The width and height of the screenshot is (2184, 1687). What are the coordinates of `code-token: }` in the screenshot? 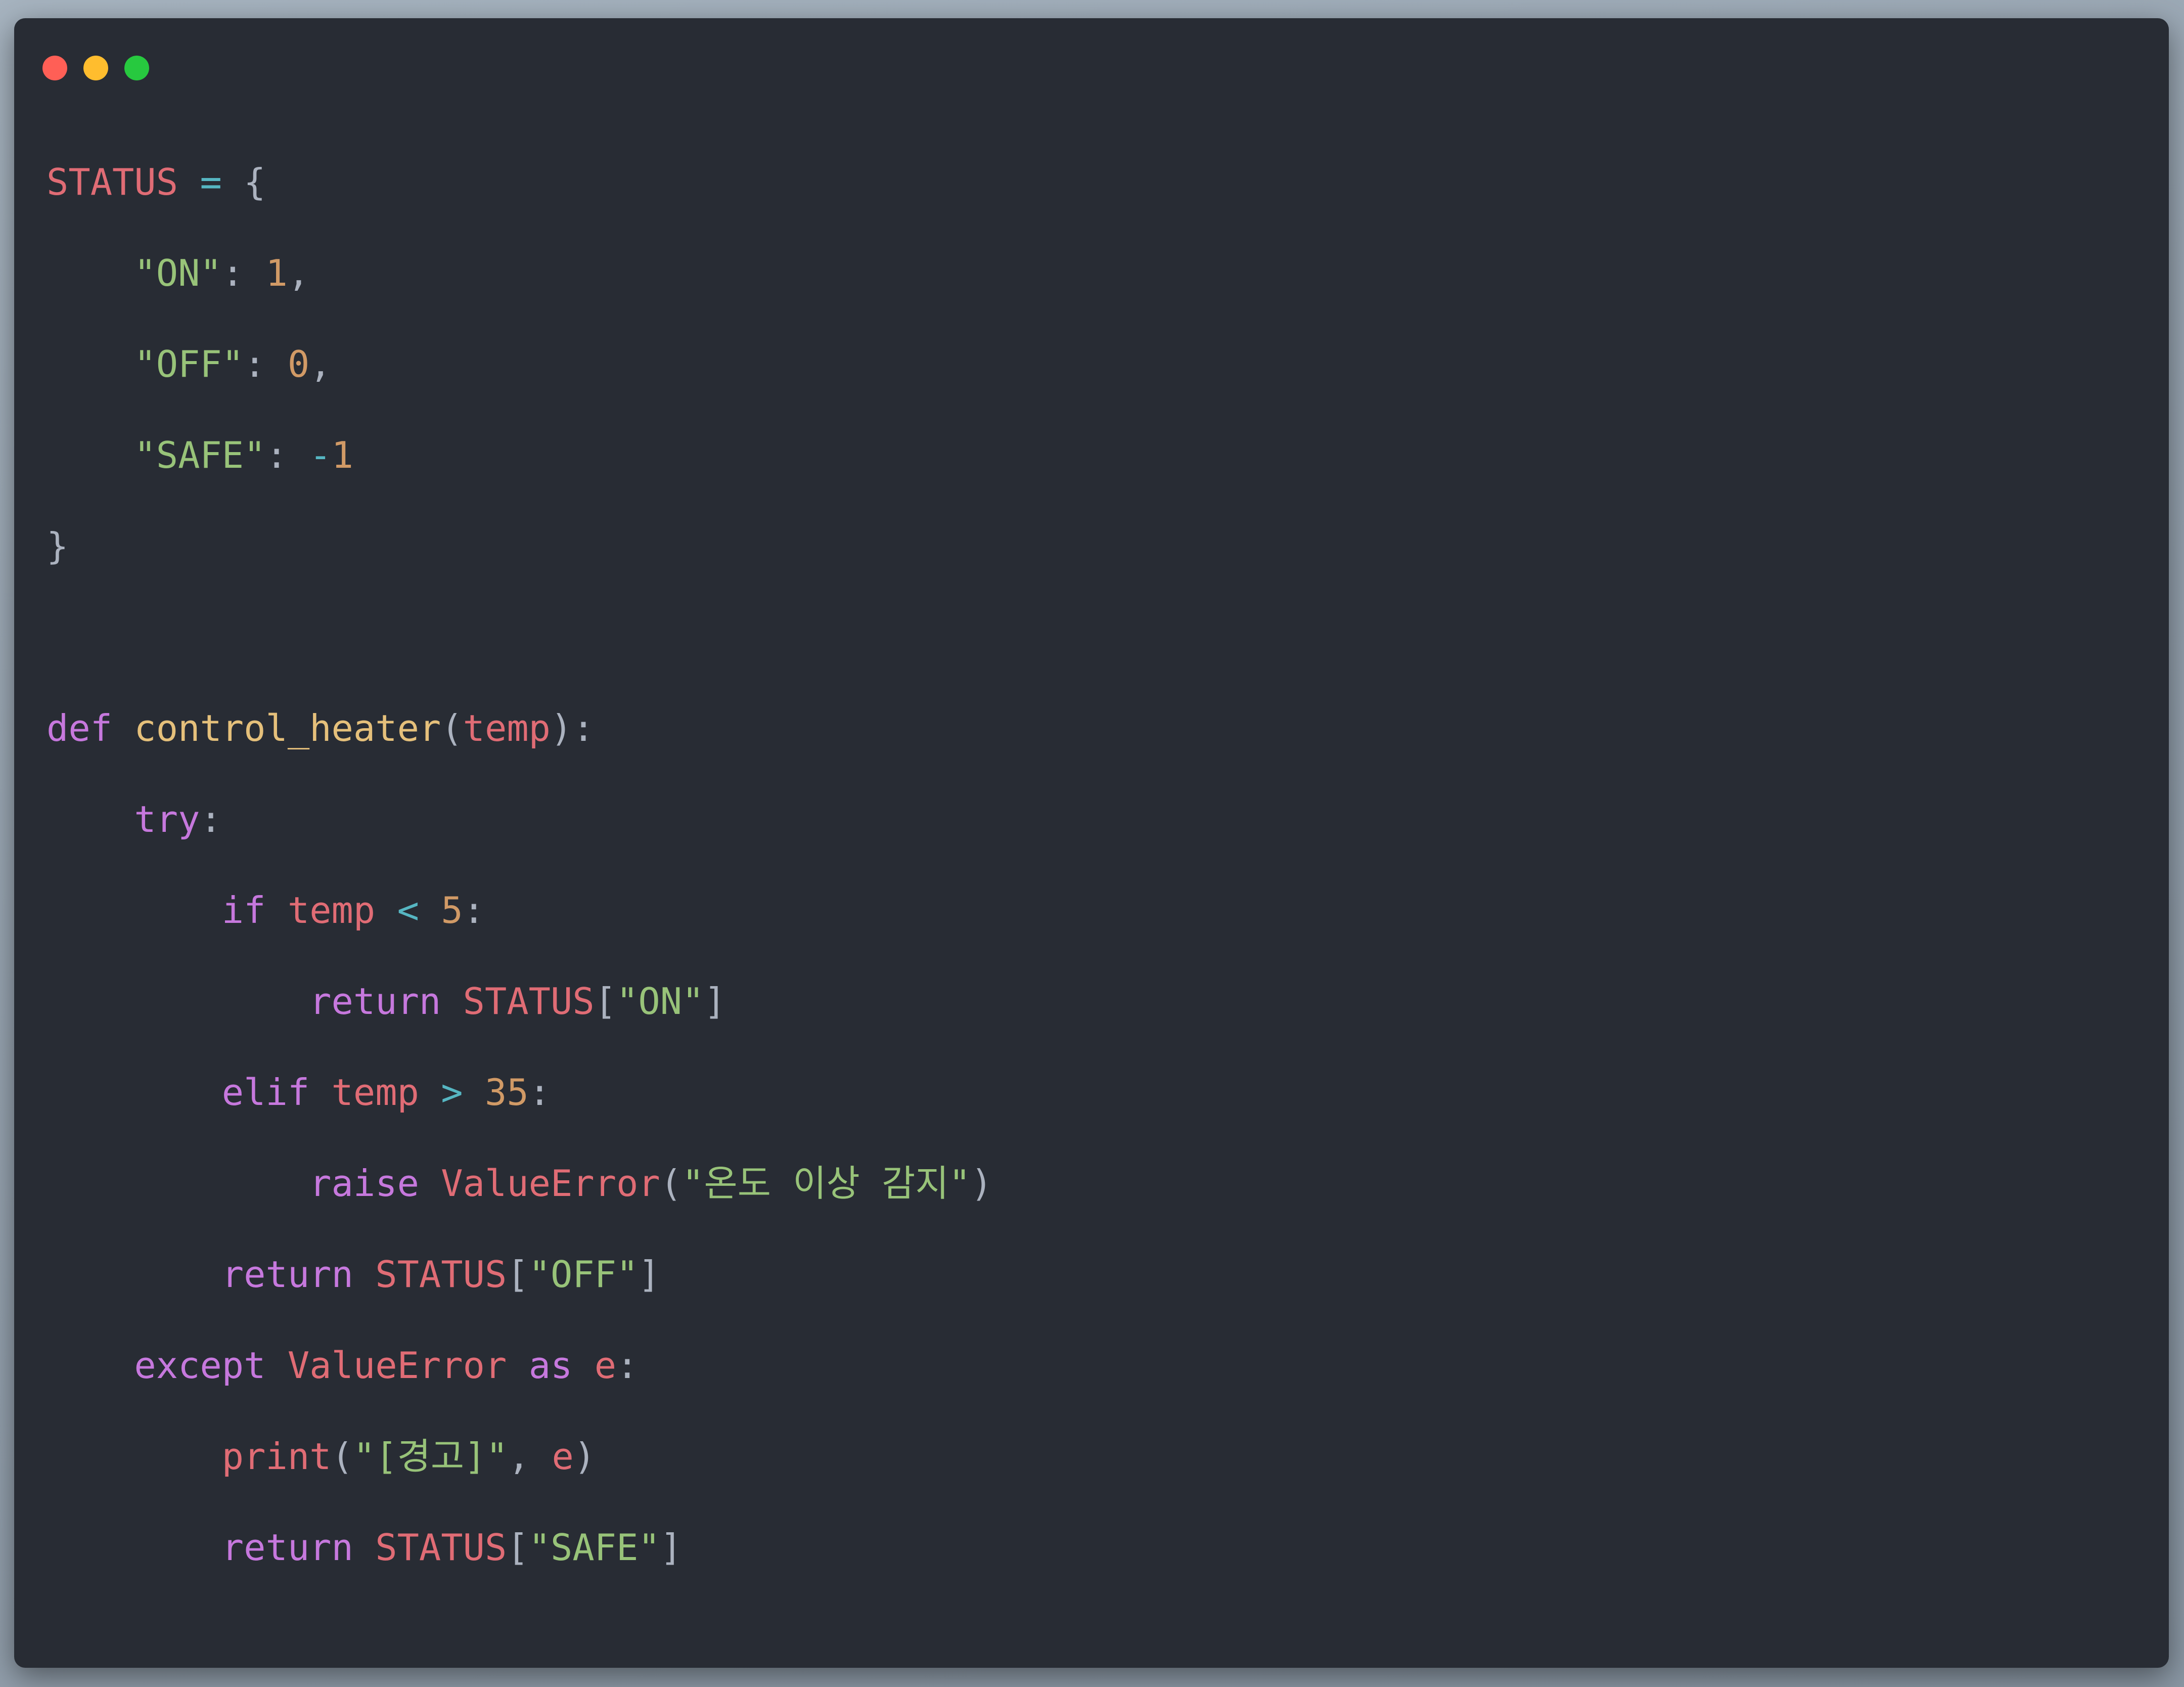 It's located at (58, 546).